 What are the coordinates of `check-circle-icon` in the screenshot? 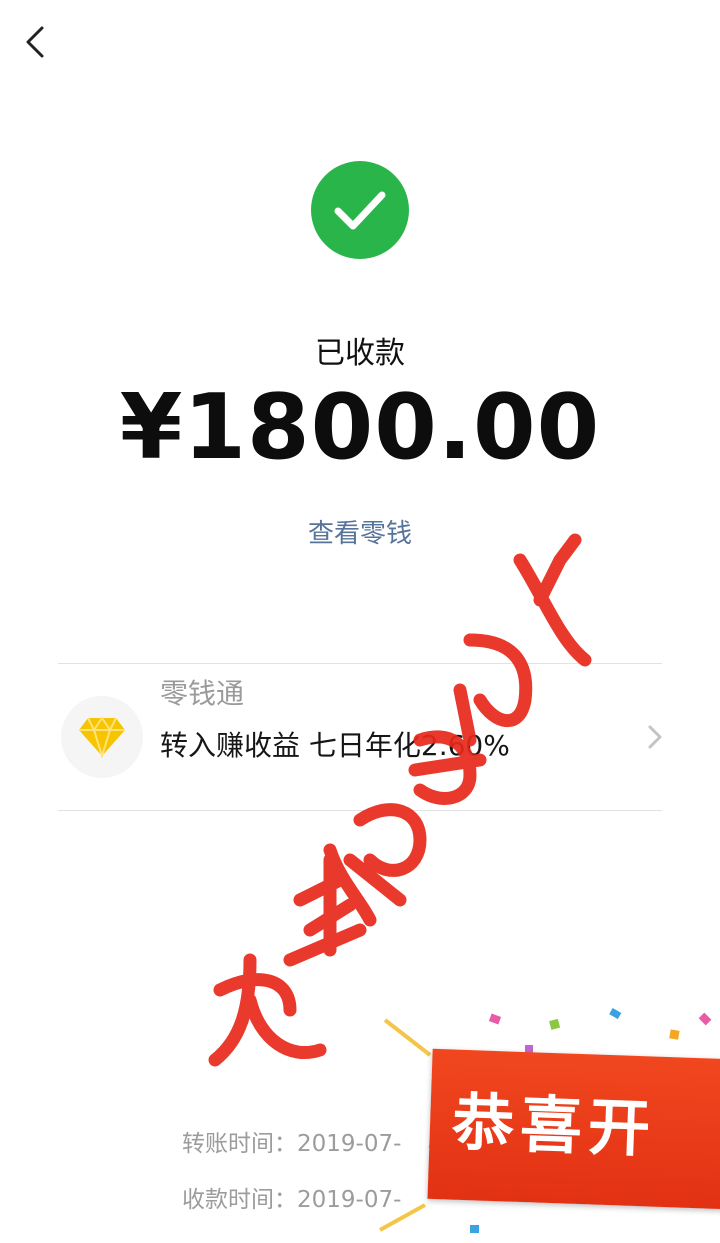 It's located at (360, 210).